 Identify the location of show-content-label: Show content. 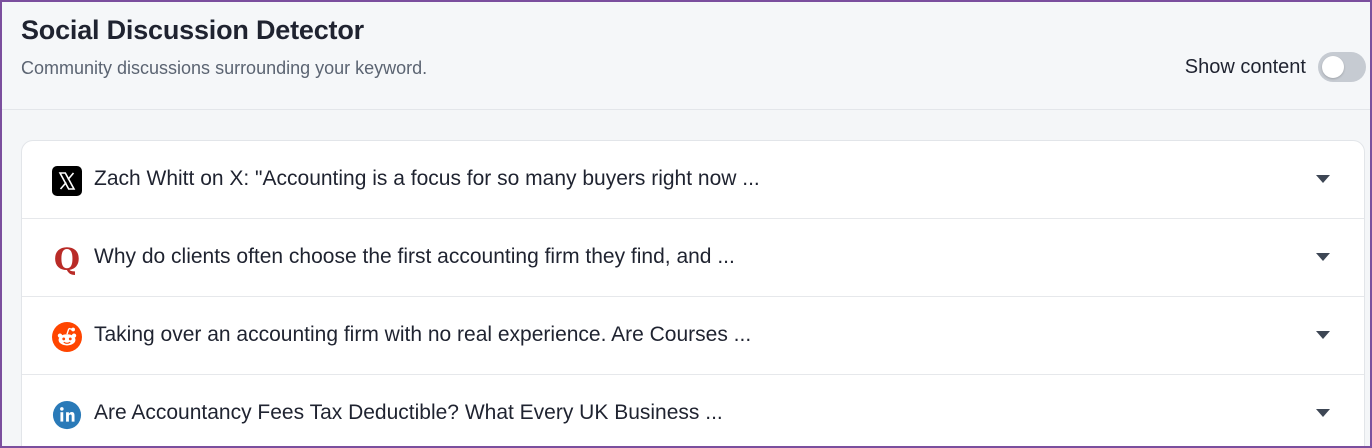
(1245, 66).